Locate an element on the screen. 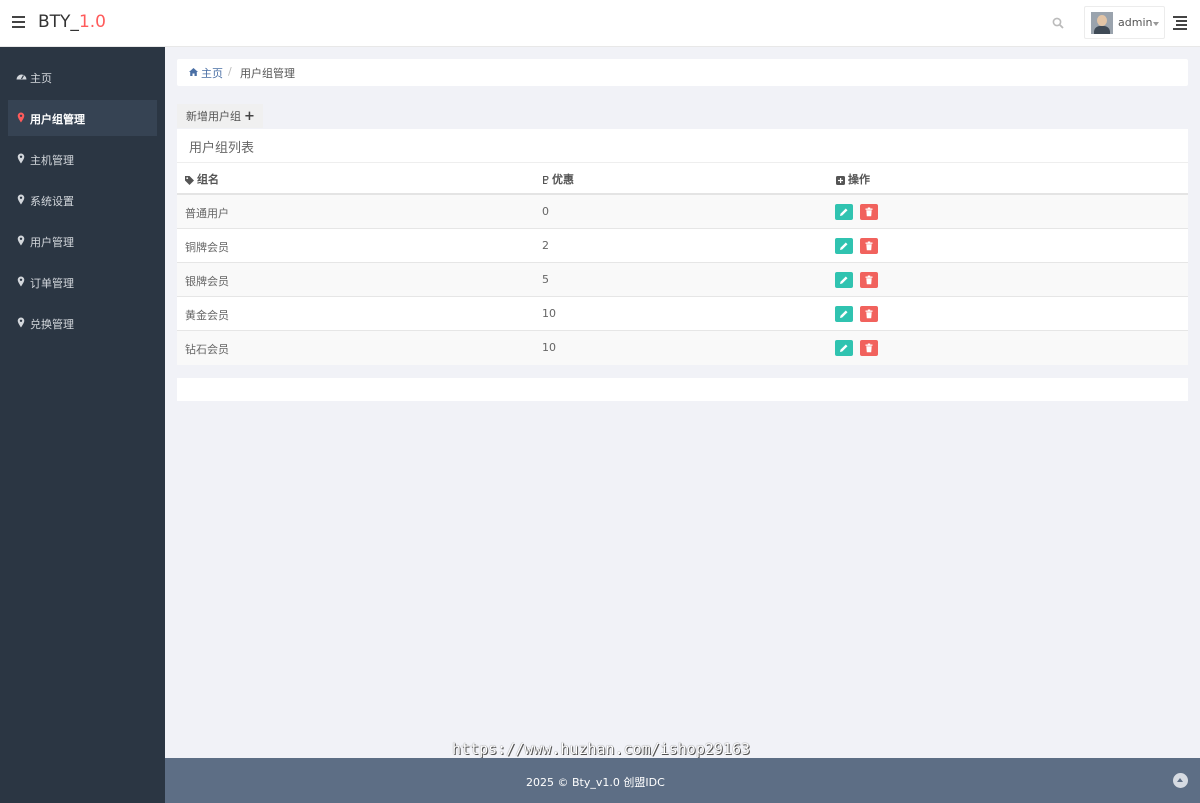  group-name-cell: 银牌会员 is located at coordinates (207, 281).